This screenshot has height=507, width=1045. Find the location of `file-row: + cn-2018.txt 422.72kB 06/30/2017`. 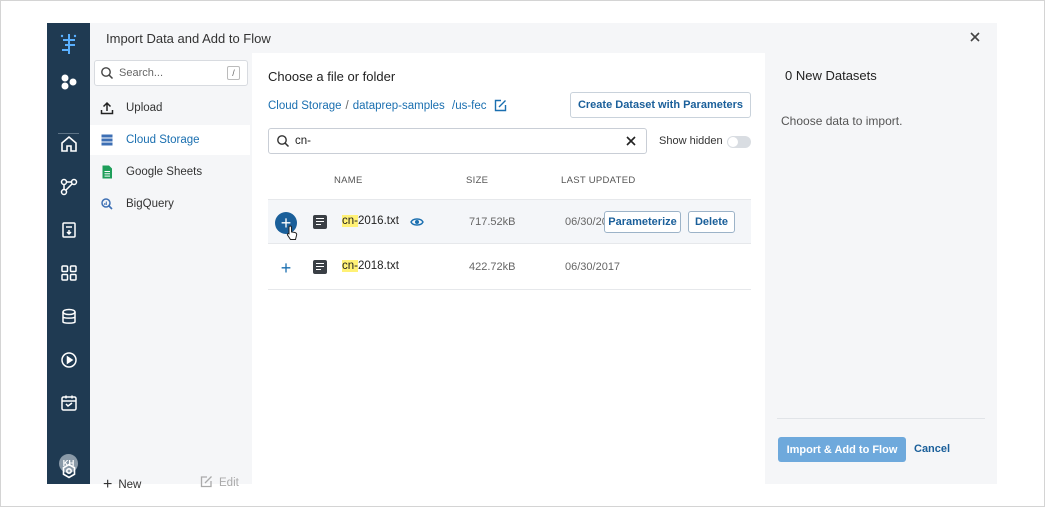

file-row: + cn-2018.txt 422.72kB 06/30/2017 is located at coordinates (509, 267).